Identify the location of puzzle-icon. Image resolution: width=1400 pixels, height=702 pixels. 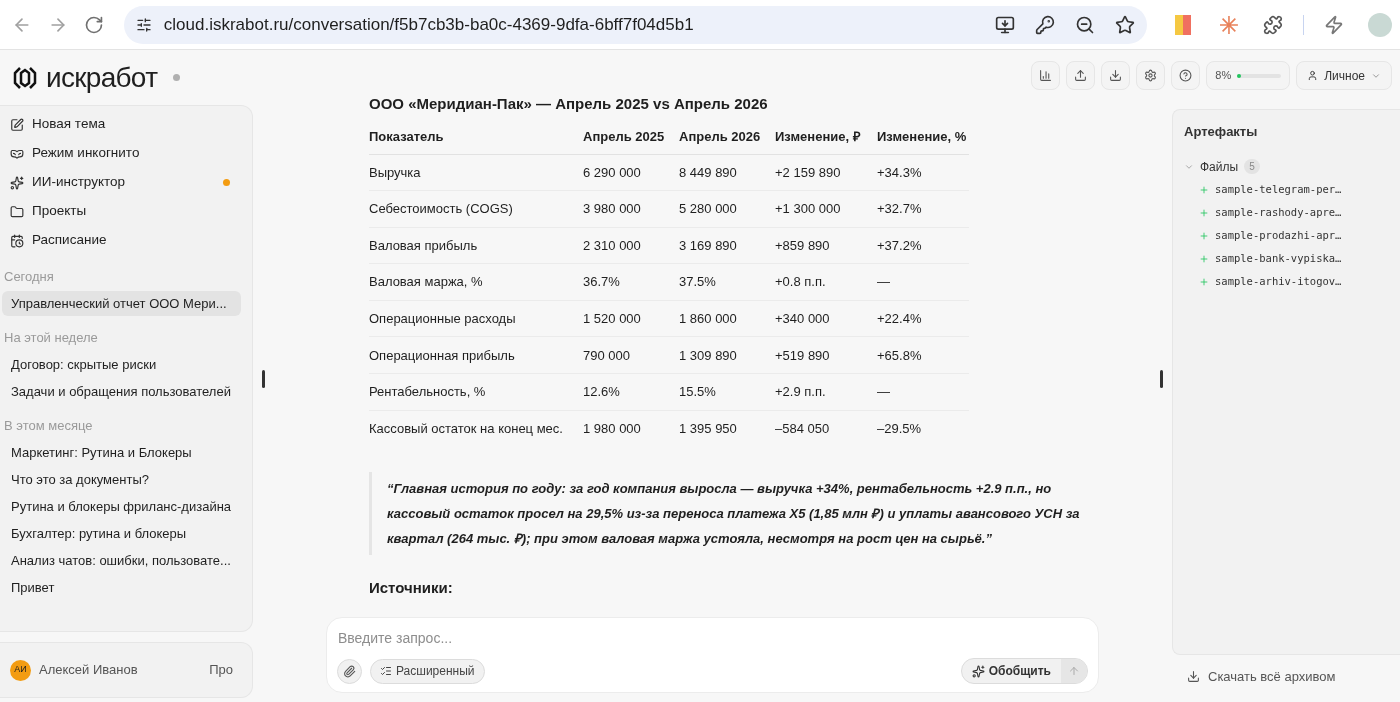
(1273, 24).